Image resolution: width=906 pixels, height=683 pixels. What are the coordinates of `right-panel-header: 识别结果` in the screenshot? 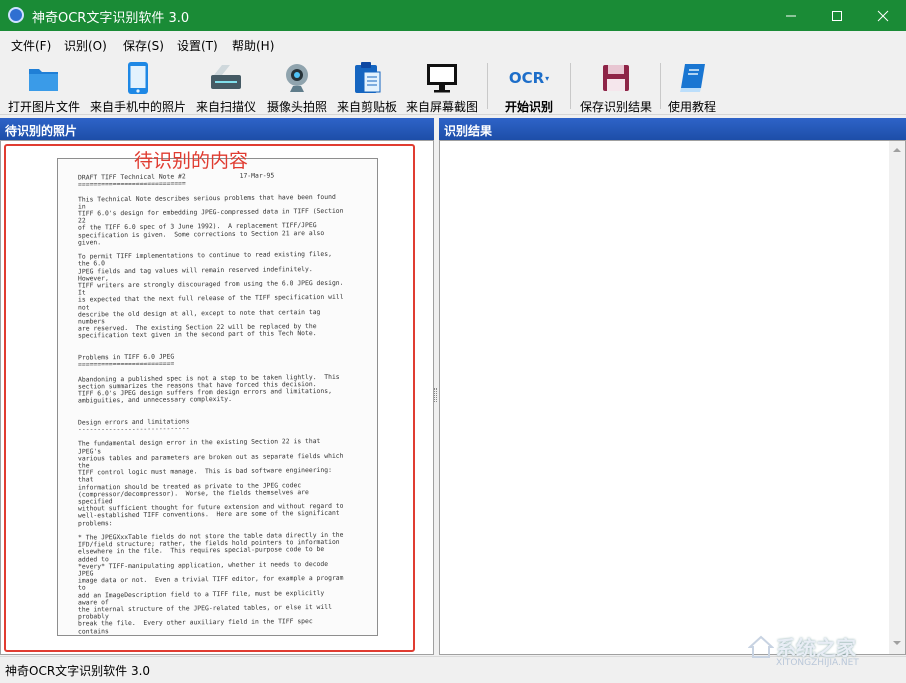 It's located at (672, 129).